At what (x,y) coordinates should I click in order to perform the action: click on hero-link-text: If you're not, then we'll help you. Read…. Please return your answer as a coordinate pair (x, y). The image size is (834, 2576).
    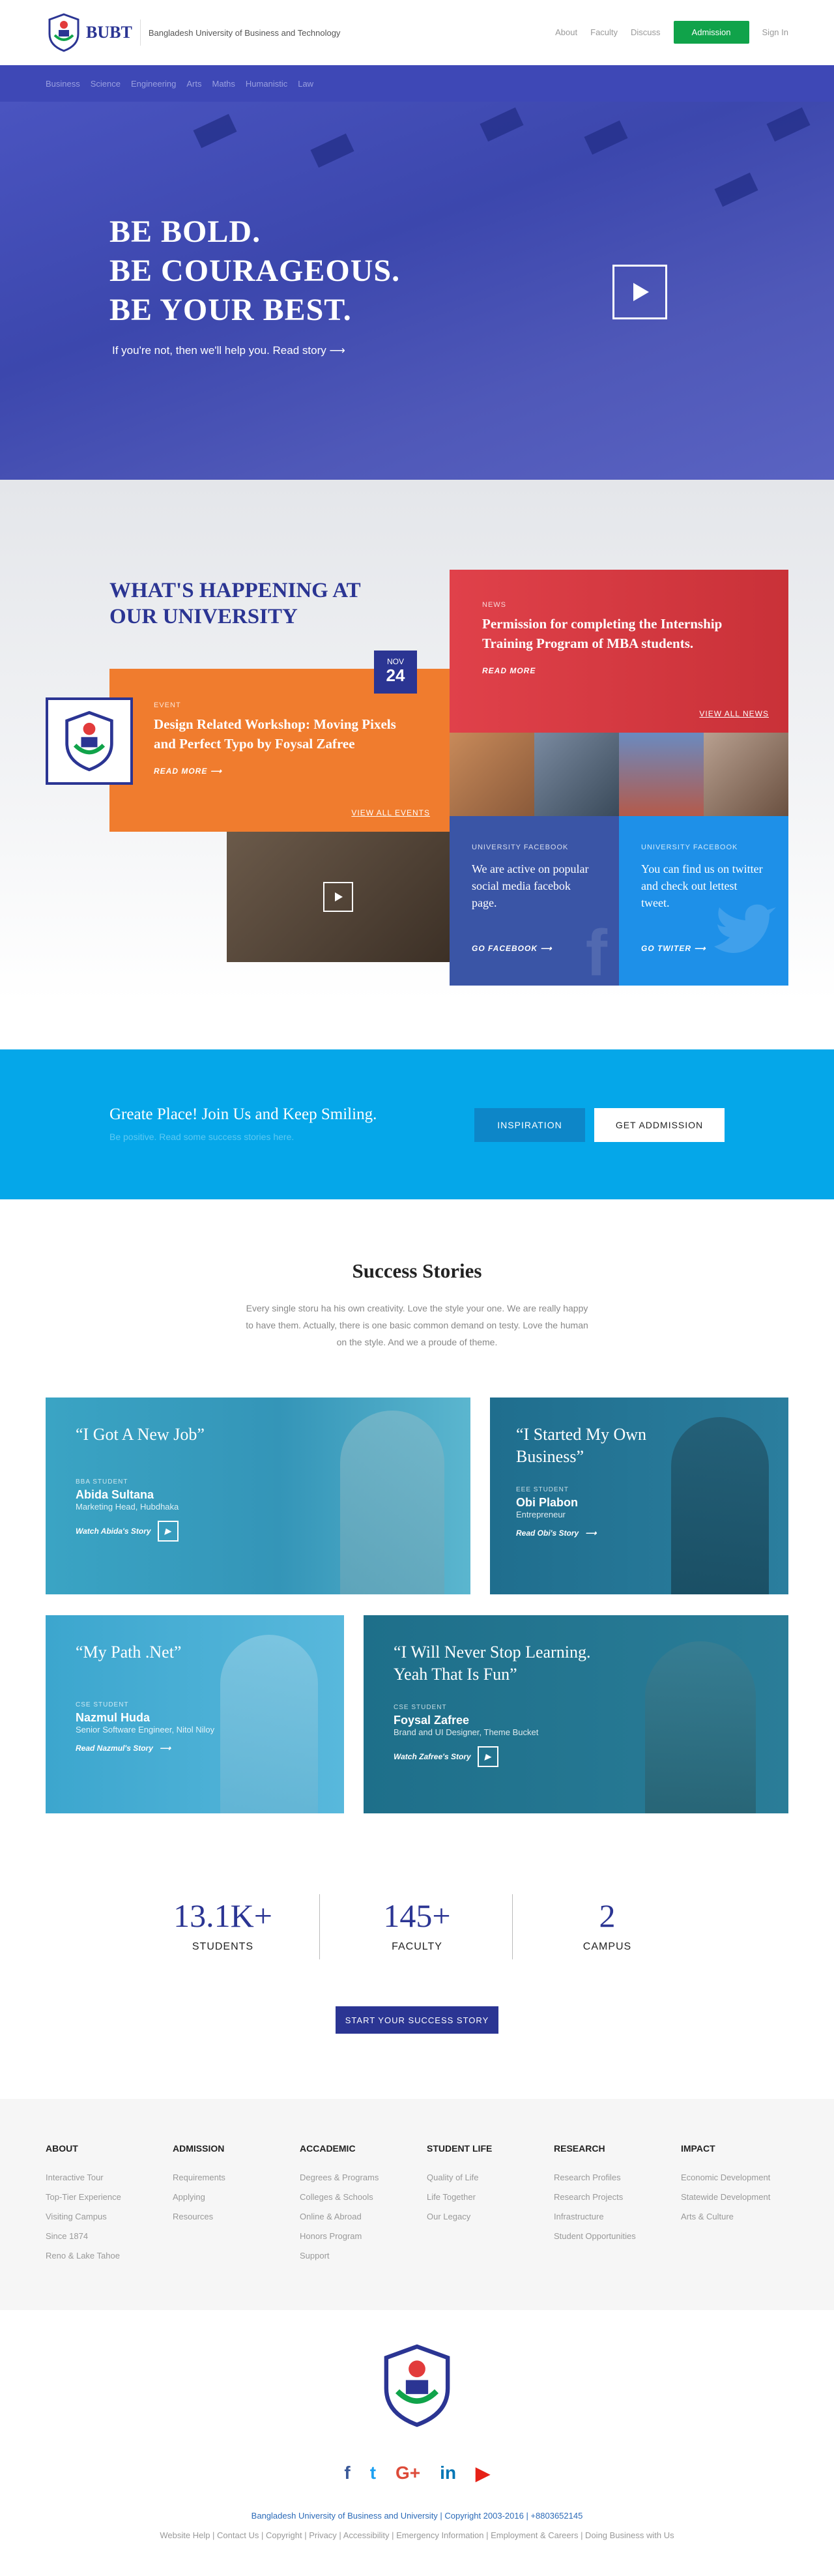
    Looking at the image, I should click on (219, 350).